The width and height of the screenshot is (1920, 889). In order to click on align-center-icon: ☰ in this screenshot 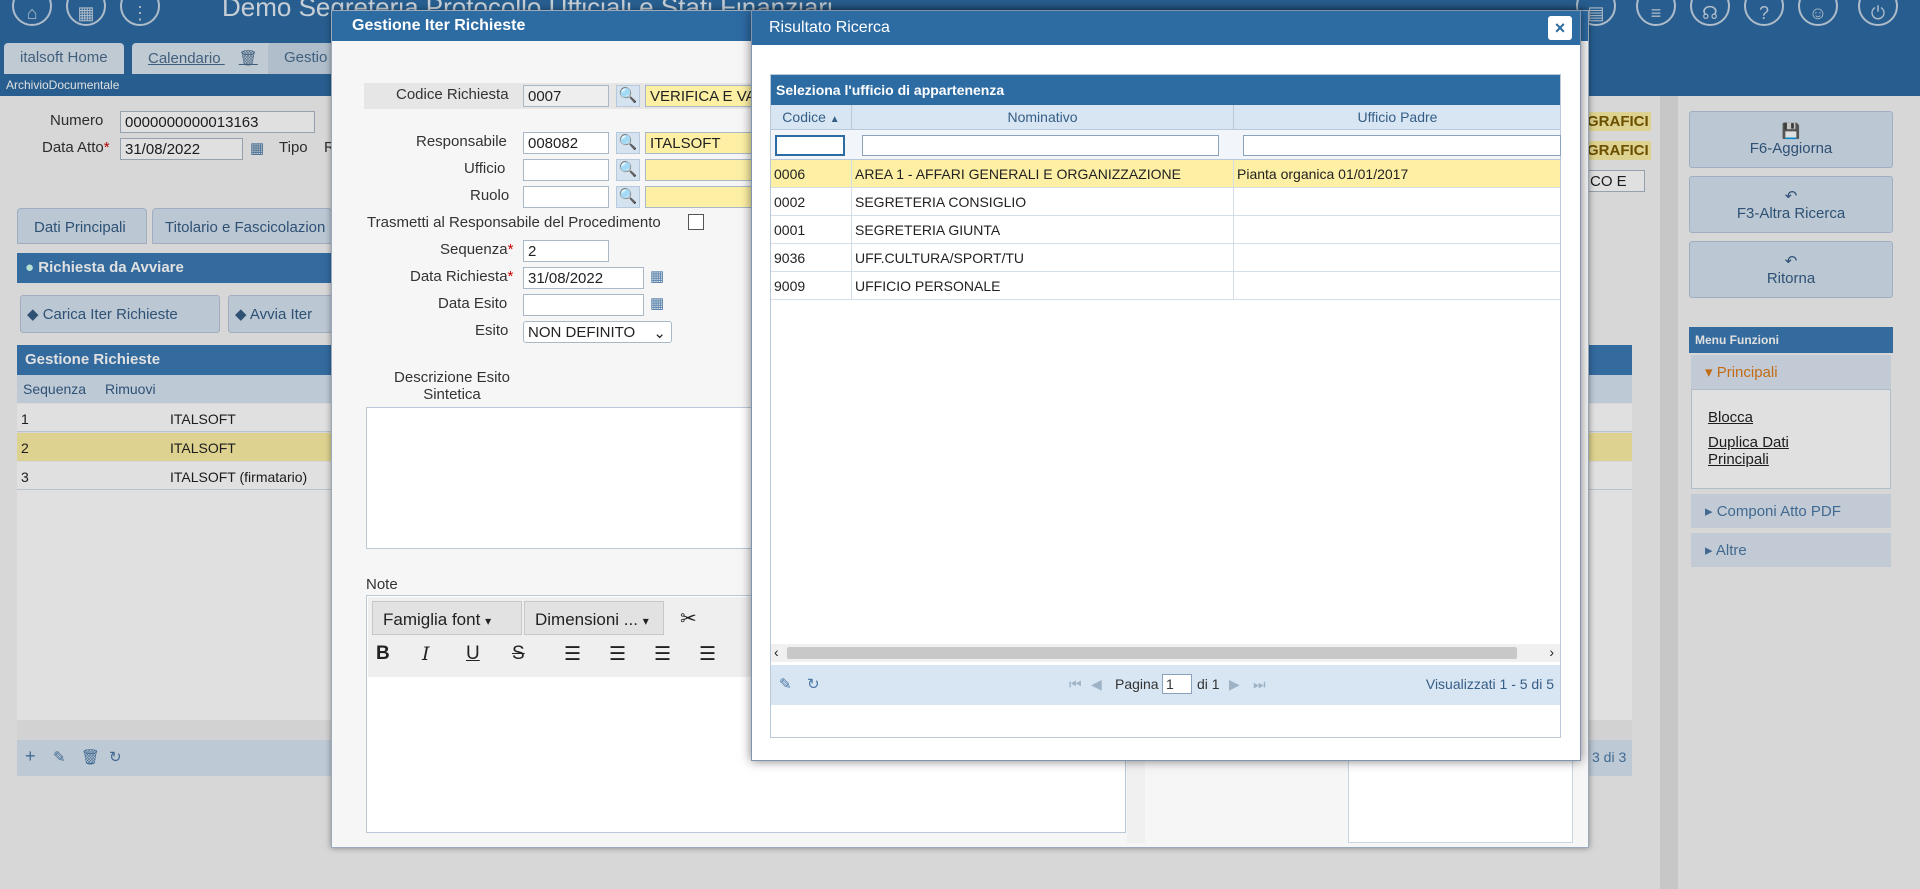, I will do `click(617, 654)`.